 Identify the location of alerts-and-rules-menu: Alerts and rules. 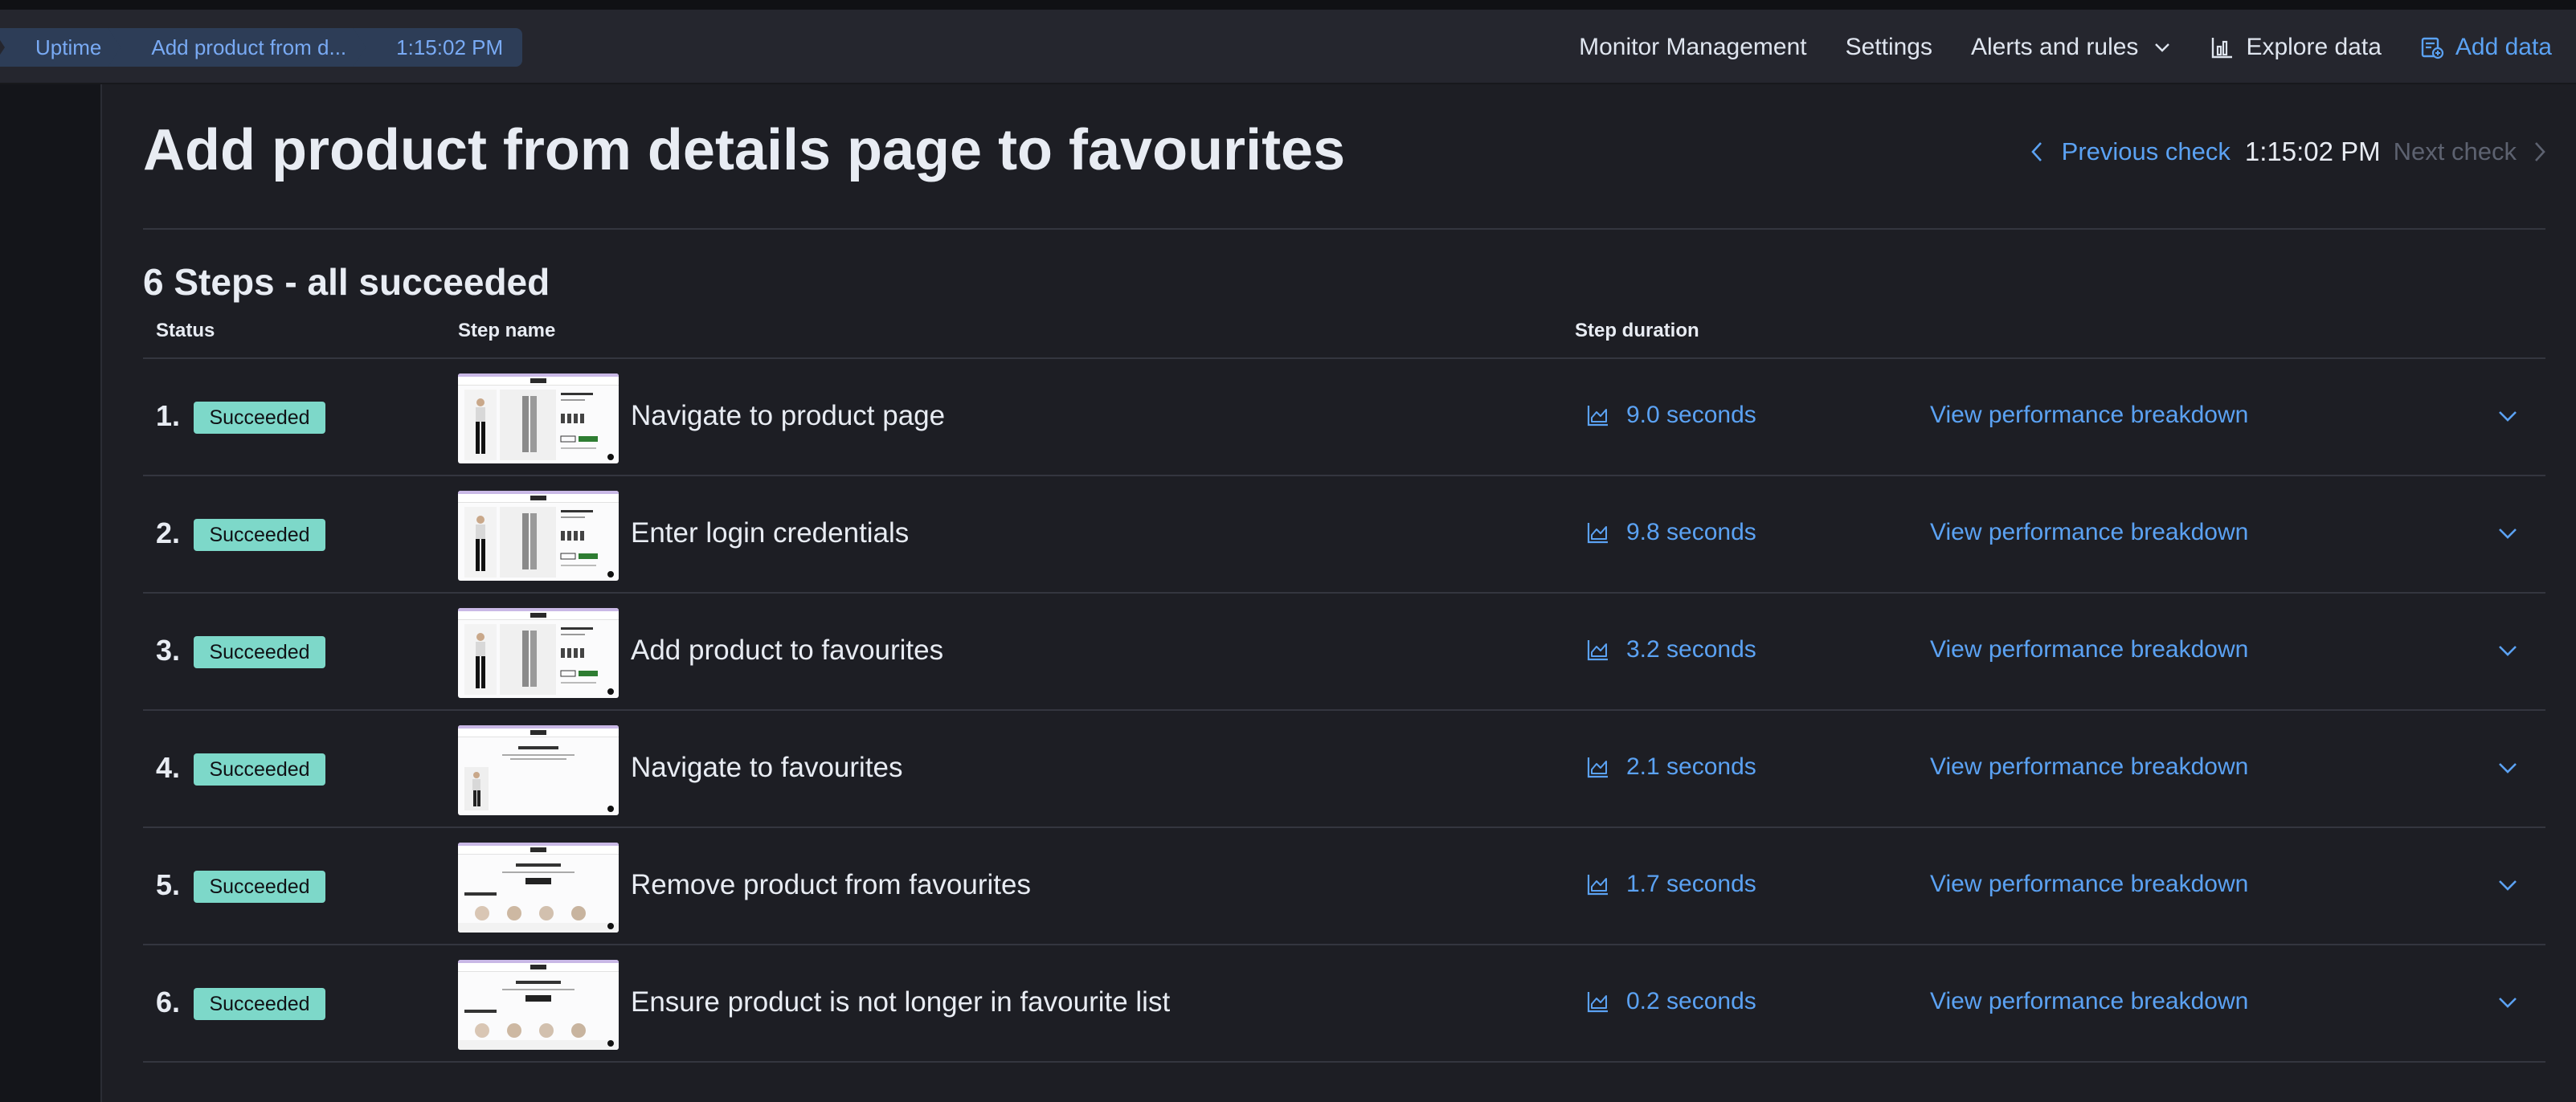
(2071, 47).